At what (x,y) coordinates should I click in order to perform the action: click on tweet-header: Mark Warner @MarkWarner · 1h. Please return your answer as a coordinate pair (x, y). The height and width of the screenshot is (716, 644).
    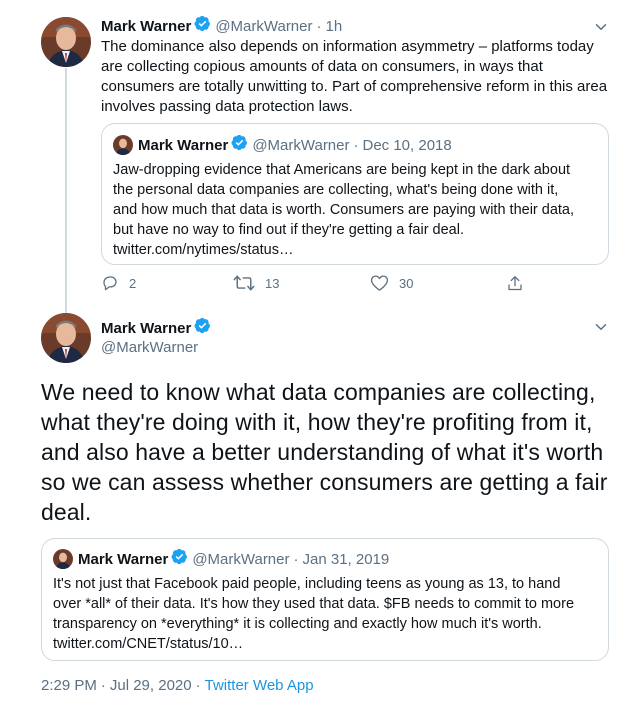
    Looking at the image, I should click on (222, 26).